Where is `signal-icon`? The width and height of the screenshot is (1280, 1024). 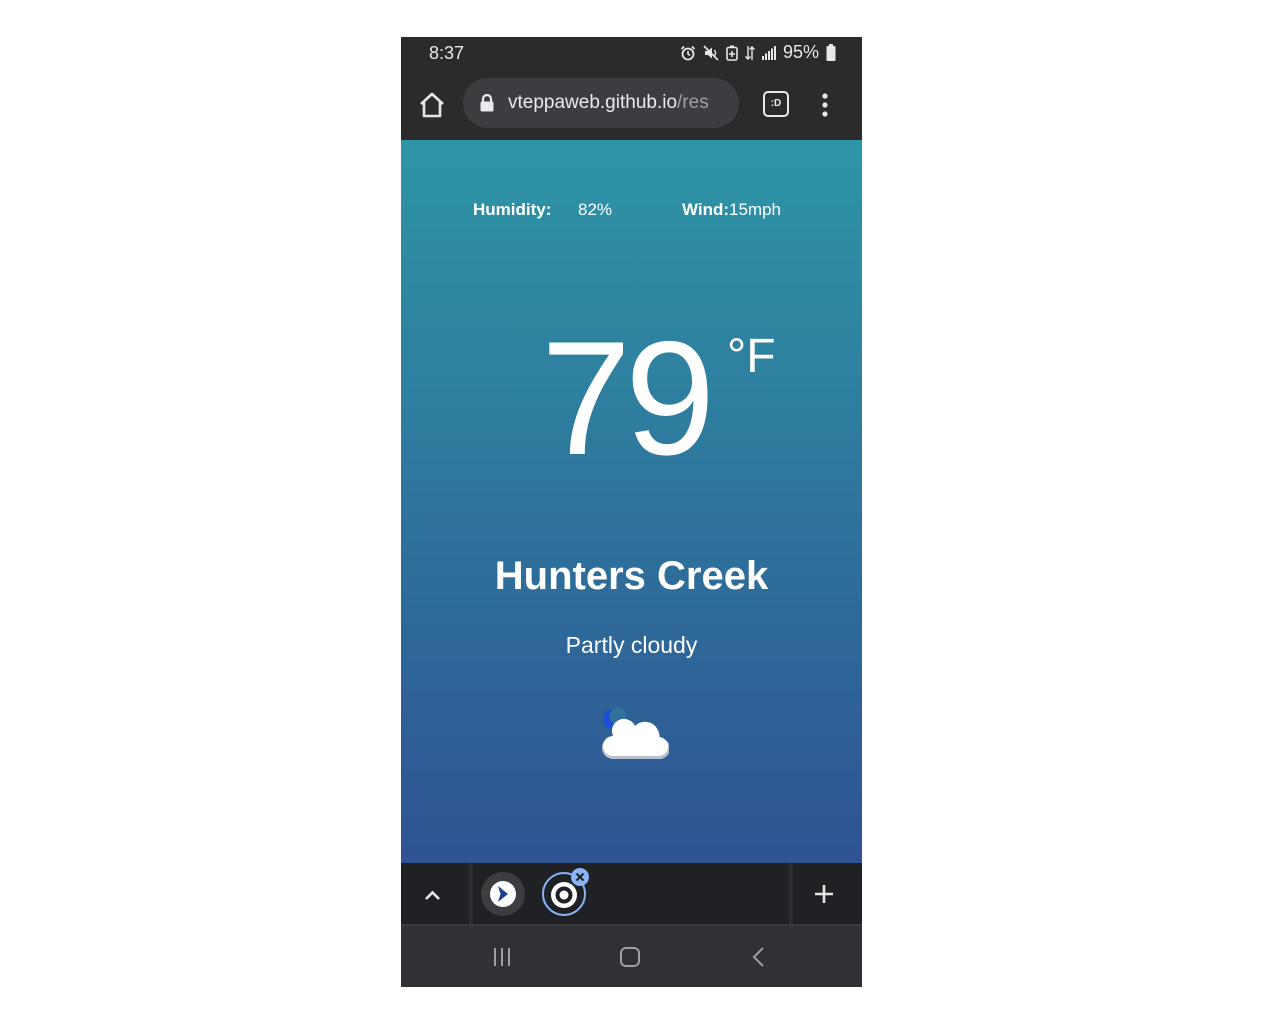
signal-icon is located at coordinates (768, 52).